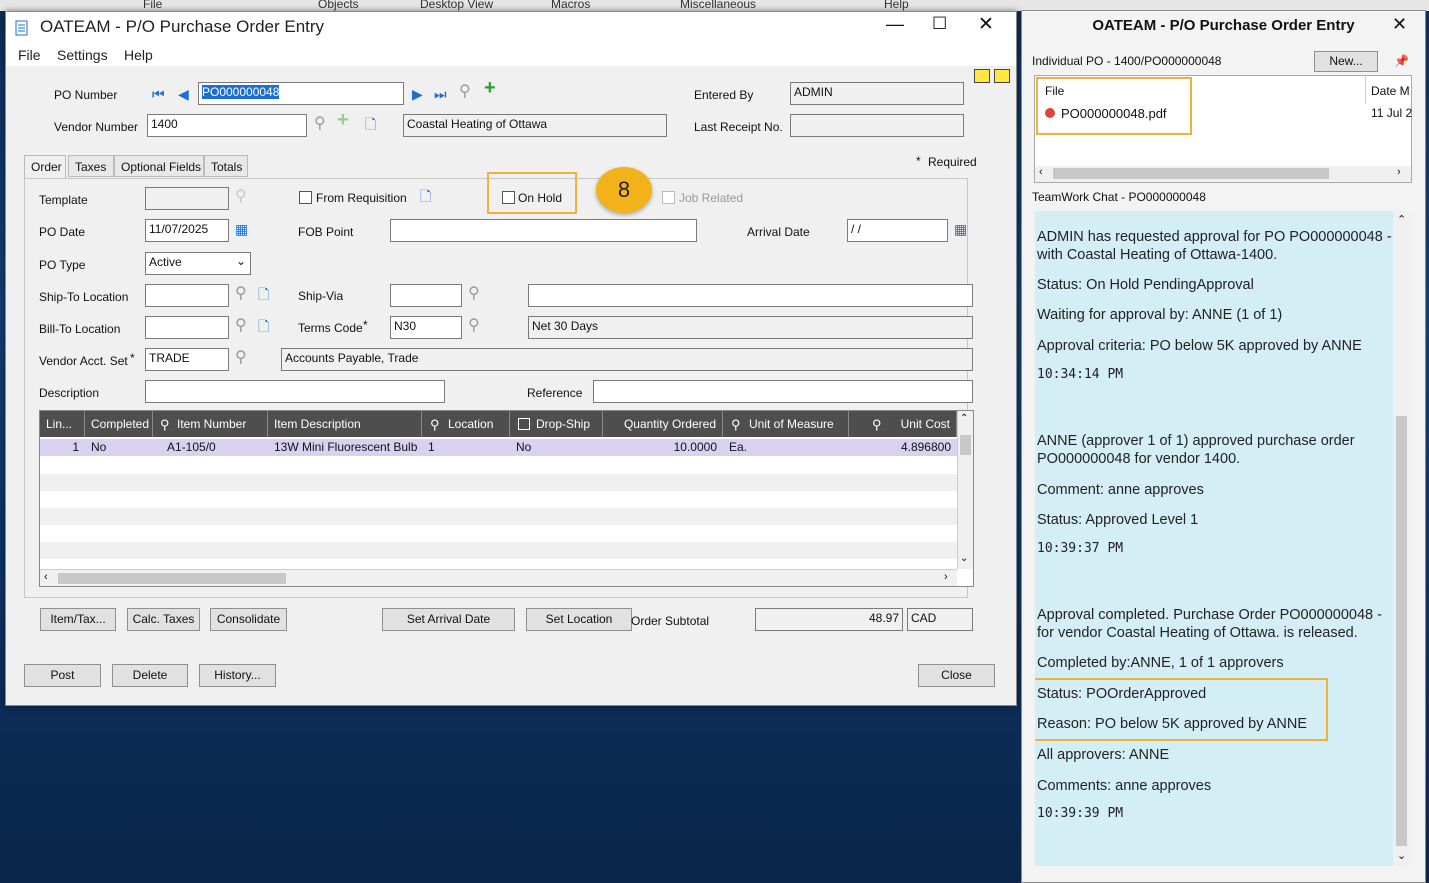 Image resolution: width=1429 pixels, height=883 pixels. I want to click on add-icon: +, so click(490, 88).